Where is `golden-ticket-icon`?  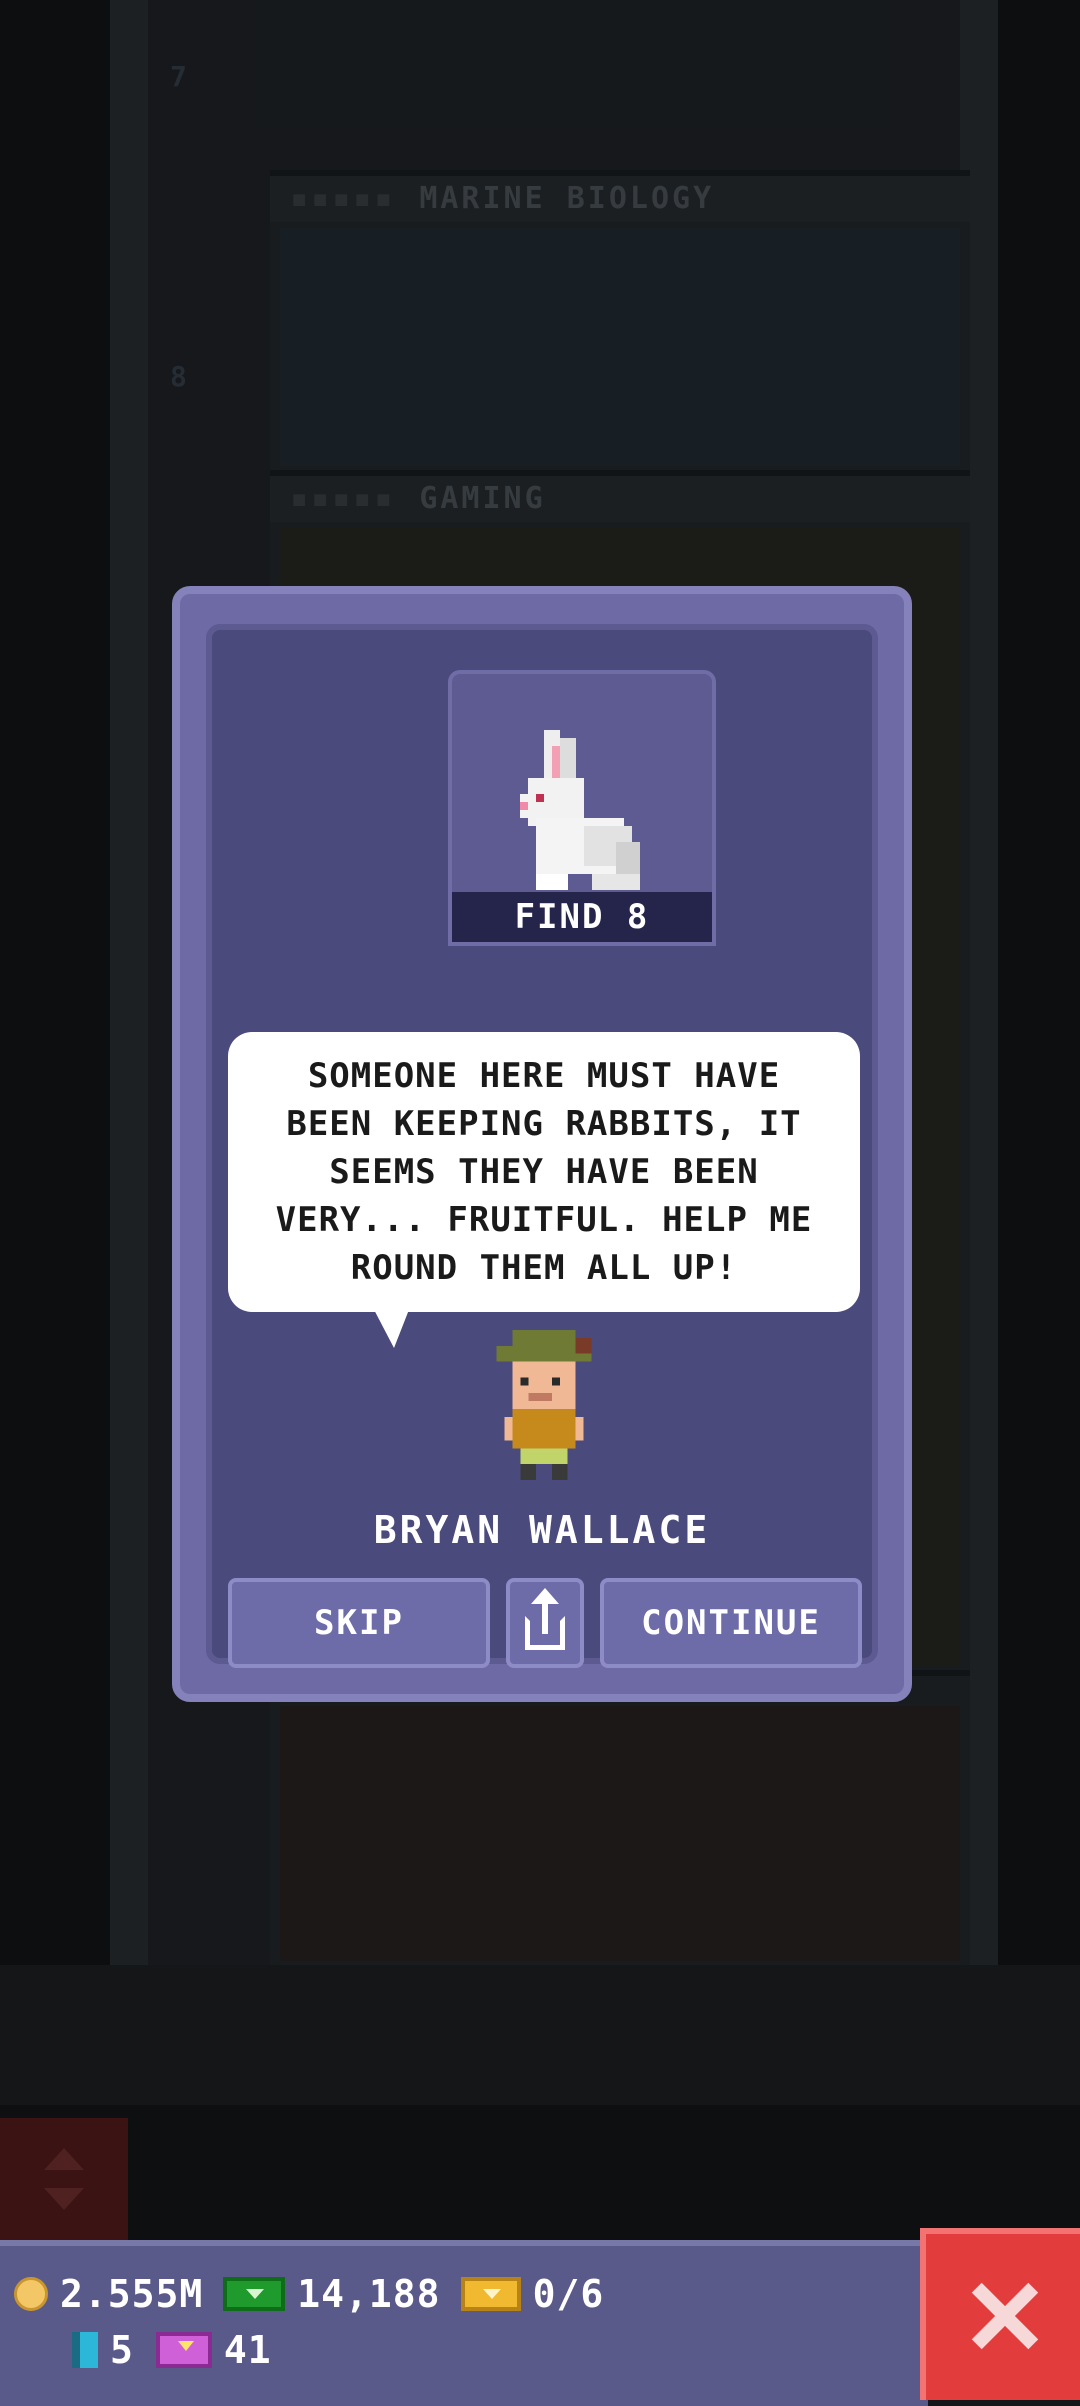
golden-ticket-icon is located at coordinates (490, 2294).